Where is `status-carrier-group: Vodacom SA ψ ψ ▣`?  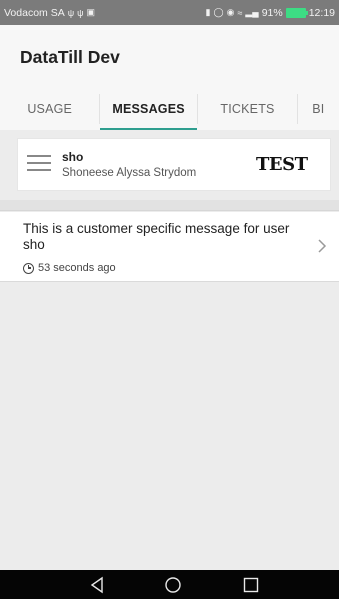 status-carrier-group: Vodacom SA ψ ψ ▣ is located at coordinates (105, 13).